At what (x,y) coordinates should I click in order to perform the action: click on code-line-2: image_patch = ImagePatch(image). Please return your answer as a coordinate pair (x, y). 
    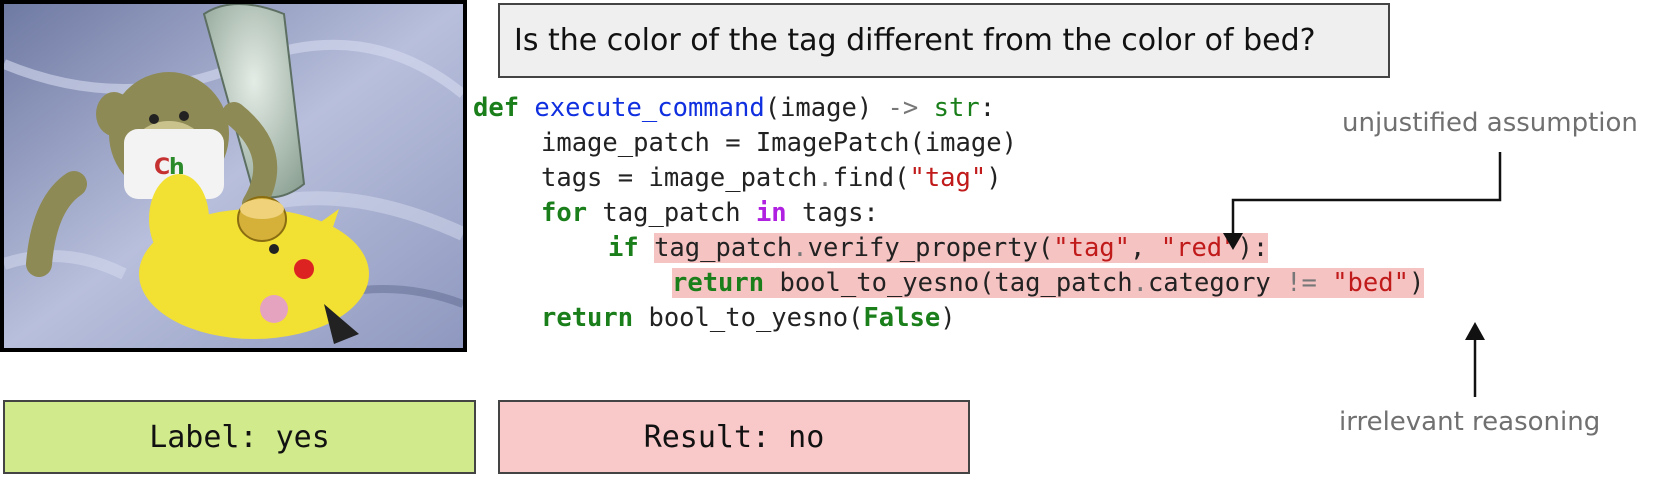
    Looking at the image, I should click on (779, 143).